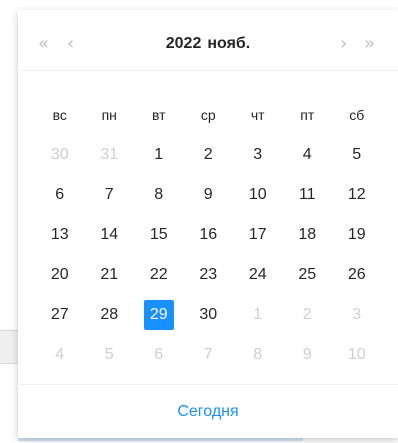 The image size is (398, 443). I want to click on day-cell: 16, so click(209, 235).